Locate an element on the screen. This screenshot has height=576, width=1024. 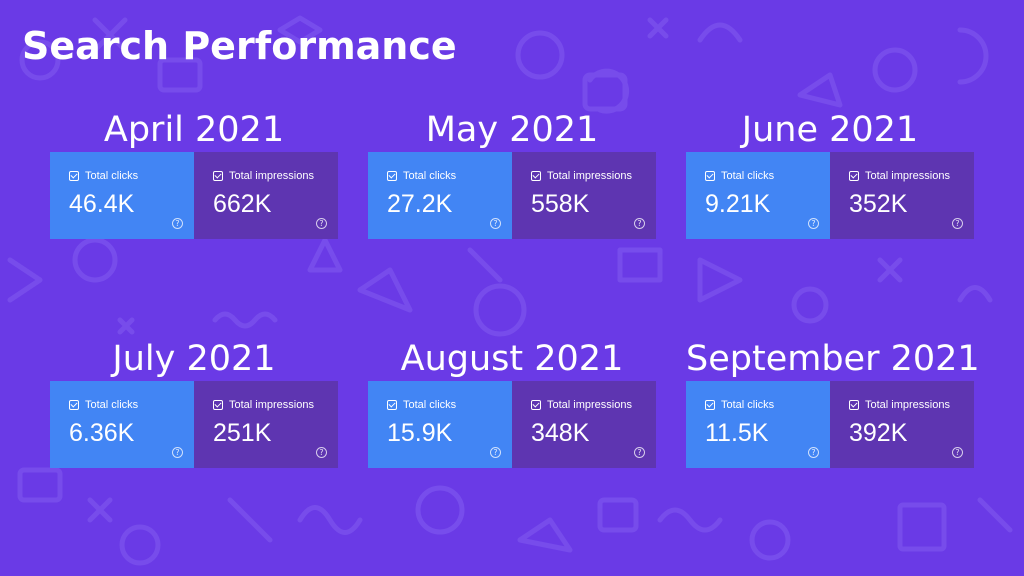
clicks-value: 11.5K is located at coordinates (737, 433).